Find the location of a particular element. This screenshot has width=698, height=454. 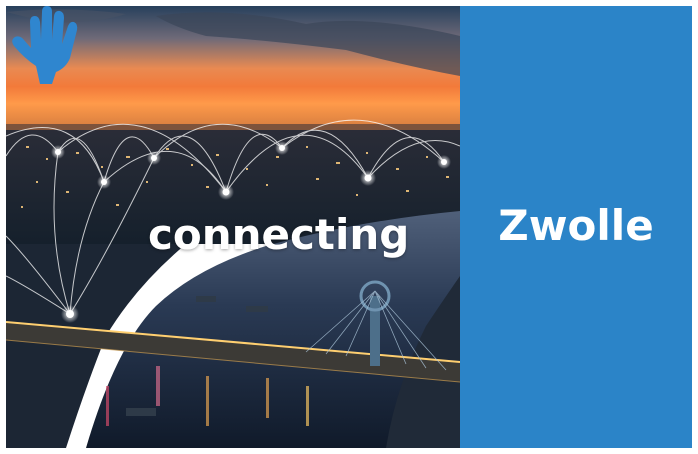

city-name-zwolle: Zwolle is located at coordinates (576, 225).